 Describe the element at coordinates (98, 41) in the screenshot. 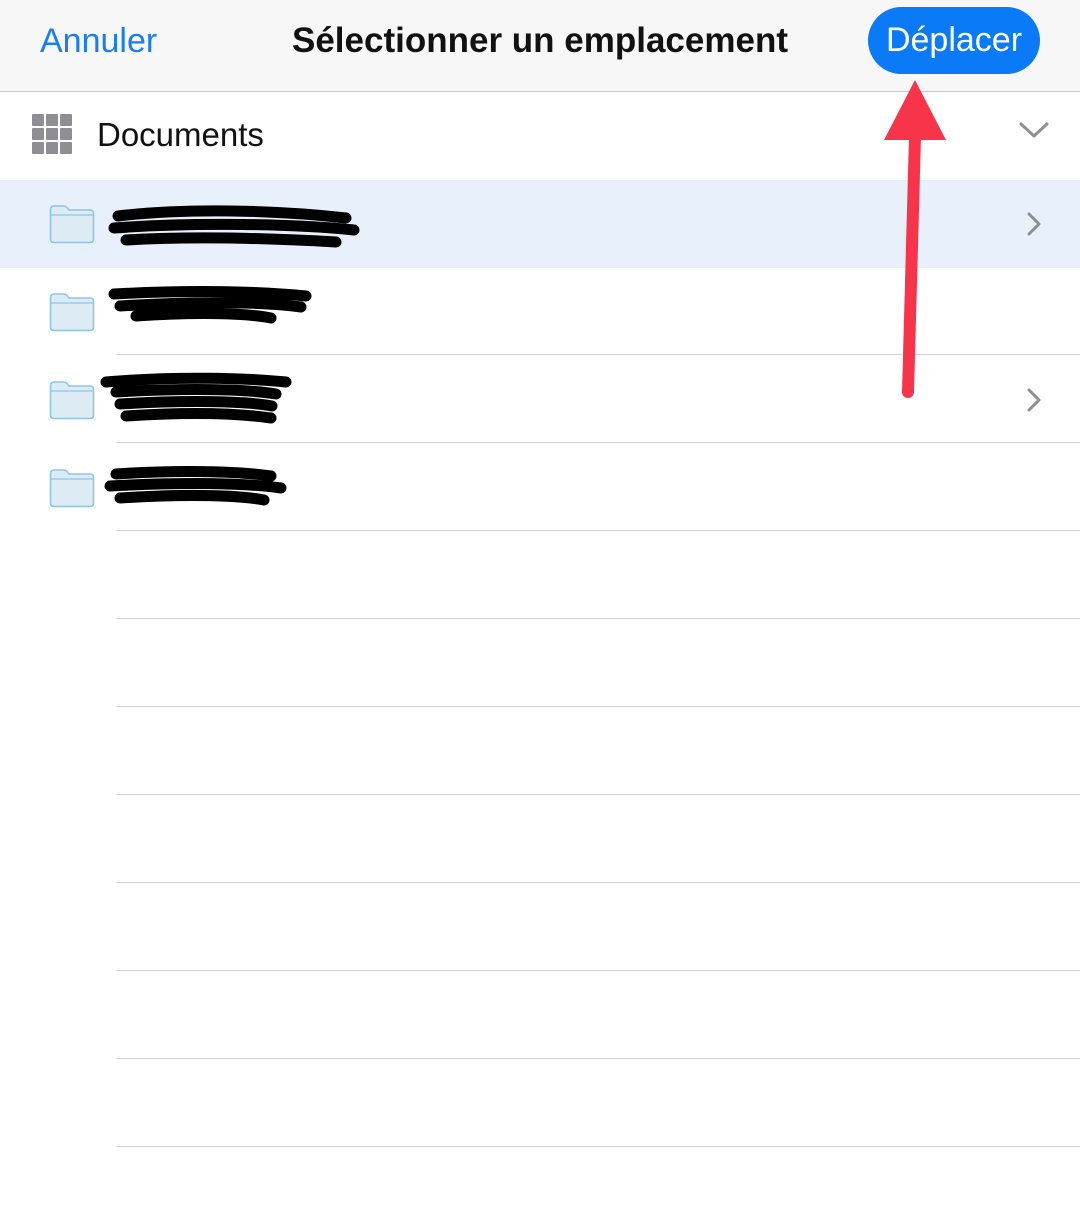

I see `cancel-button: Annuler` at that location.